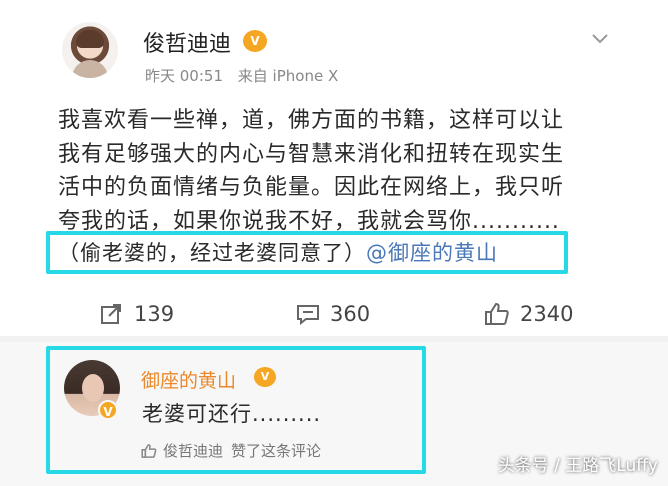  I want to click on comment-like-note: 俊哲迪迪 赞了这条评论, so click(231, 450).